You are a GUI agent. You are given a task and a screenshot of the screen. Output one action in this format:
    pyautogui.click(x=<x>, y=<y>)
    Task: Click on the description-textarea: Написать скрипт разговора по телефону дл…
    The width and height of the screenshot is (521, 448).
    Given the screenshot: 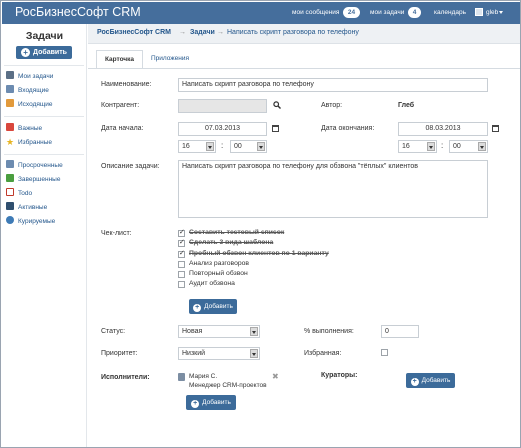 What is the action you would take?
    pyautogui.click(x=333, y=189)
    